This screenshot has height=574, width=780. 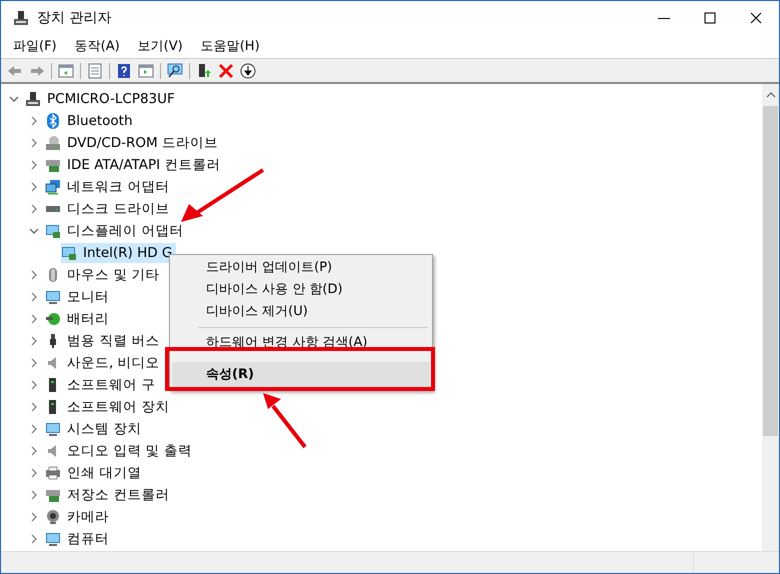 I want to click on network-icon, so click(x=53, y=187).